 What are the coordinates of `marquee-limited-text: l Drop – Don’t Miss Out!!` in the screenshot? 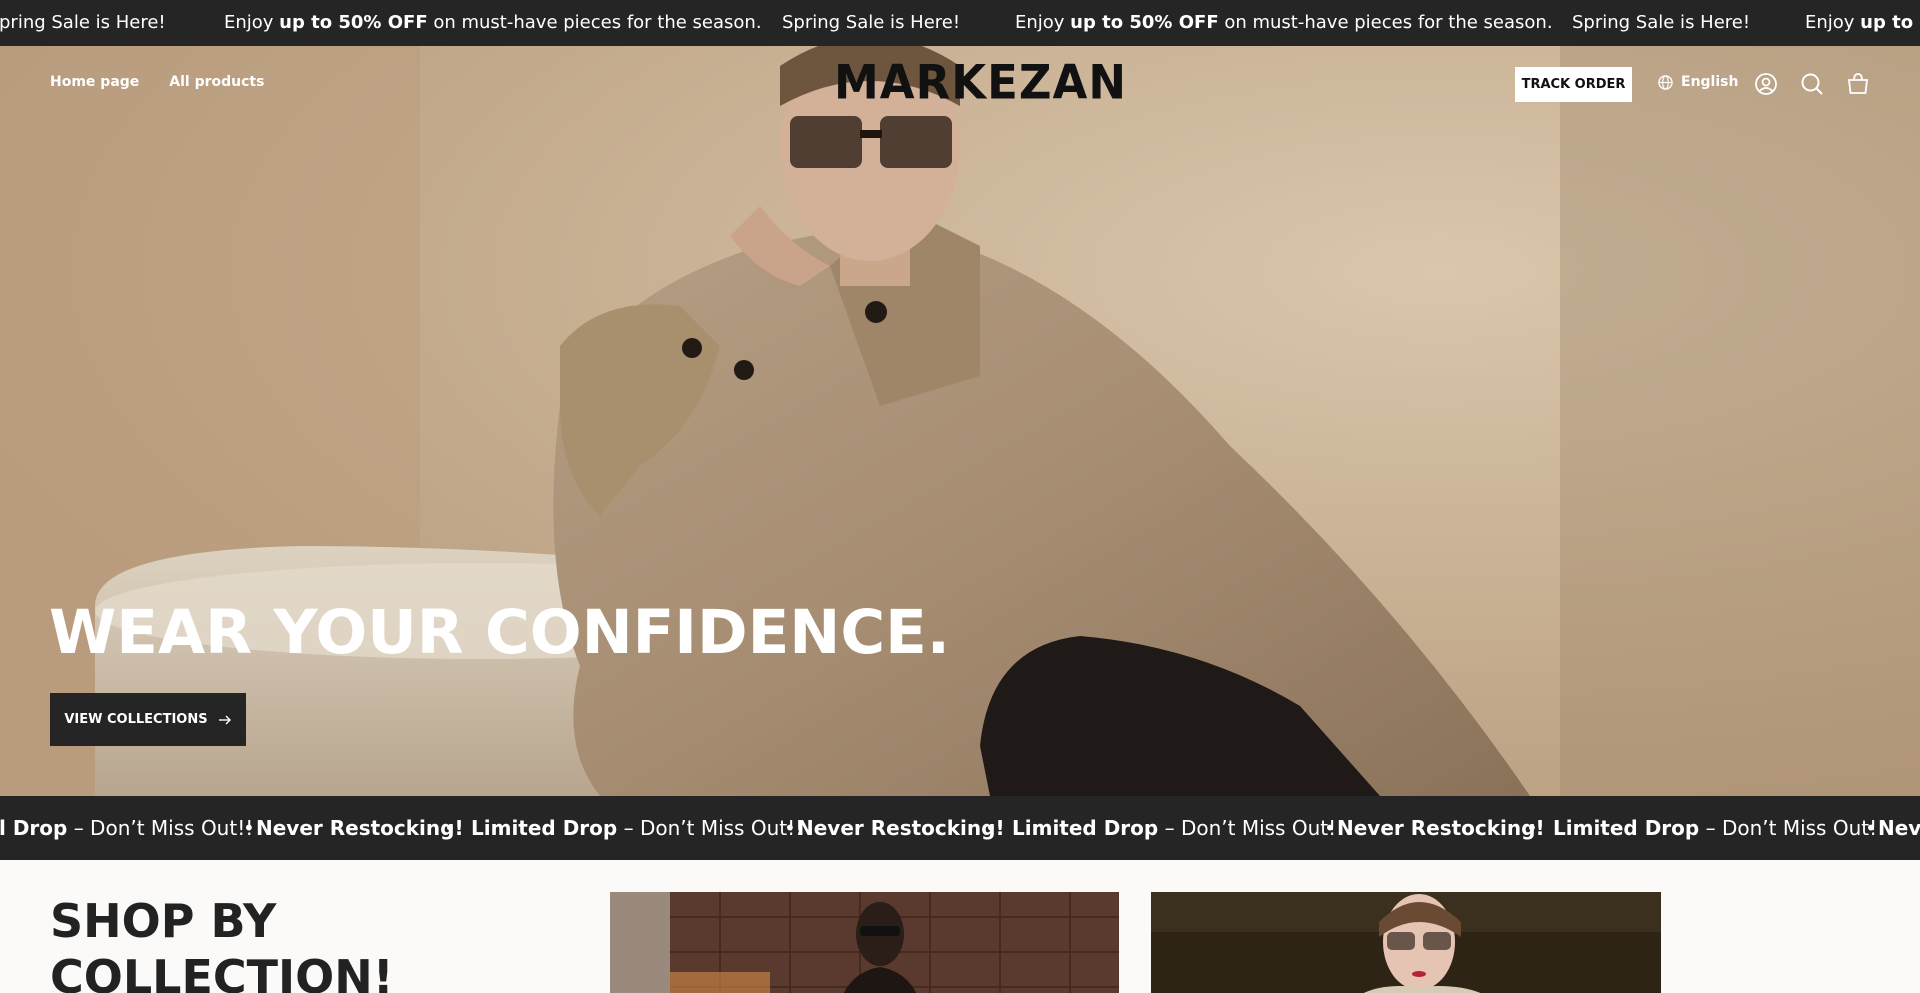 It's located at (127, 828).